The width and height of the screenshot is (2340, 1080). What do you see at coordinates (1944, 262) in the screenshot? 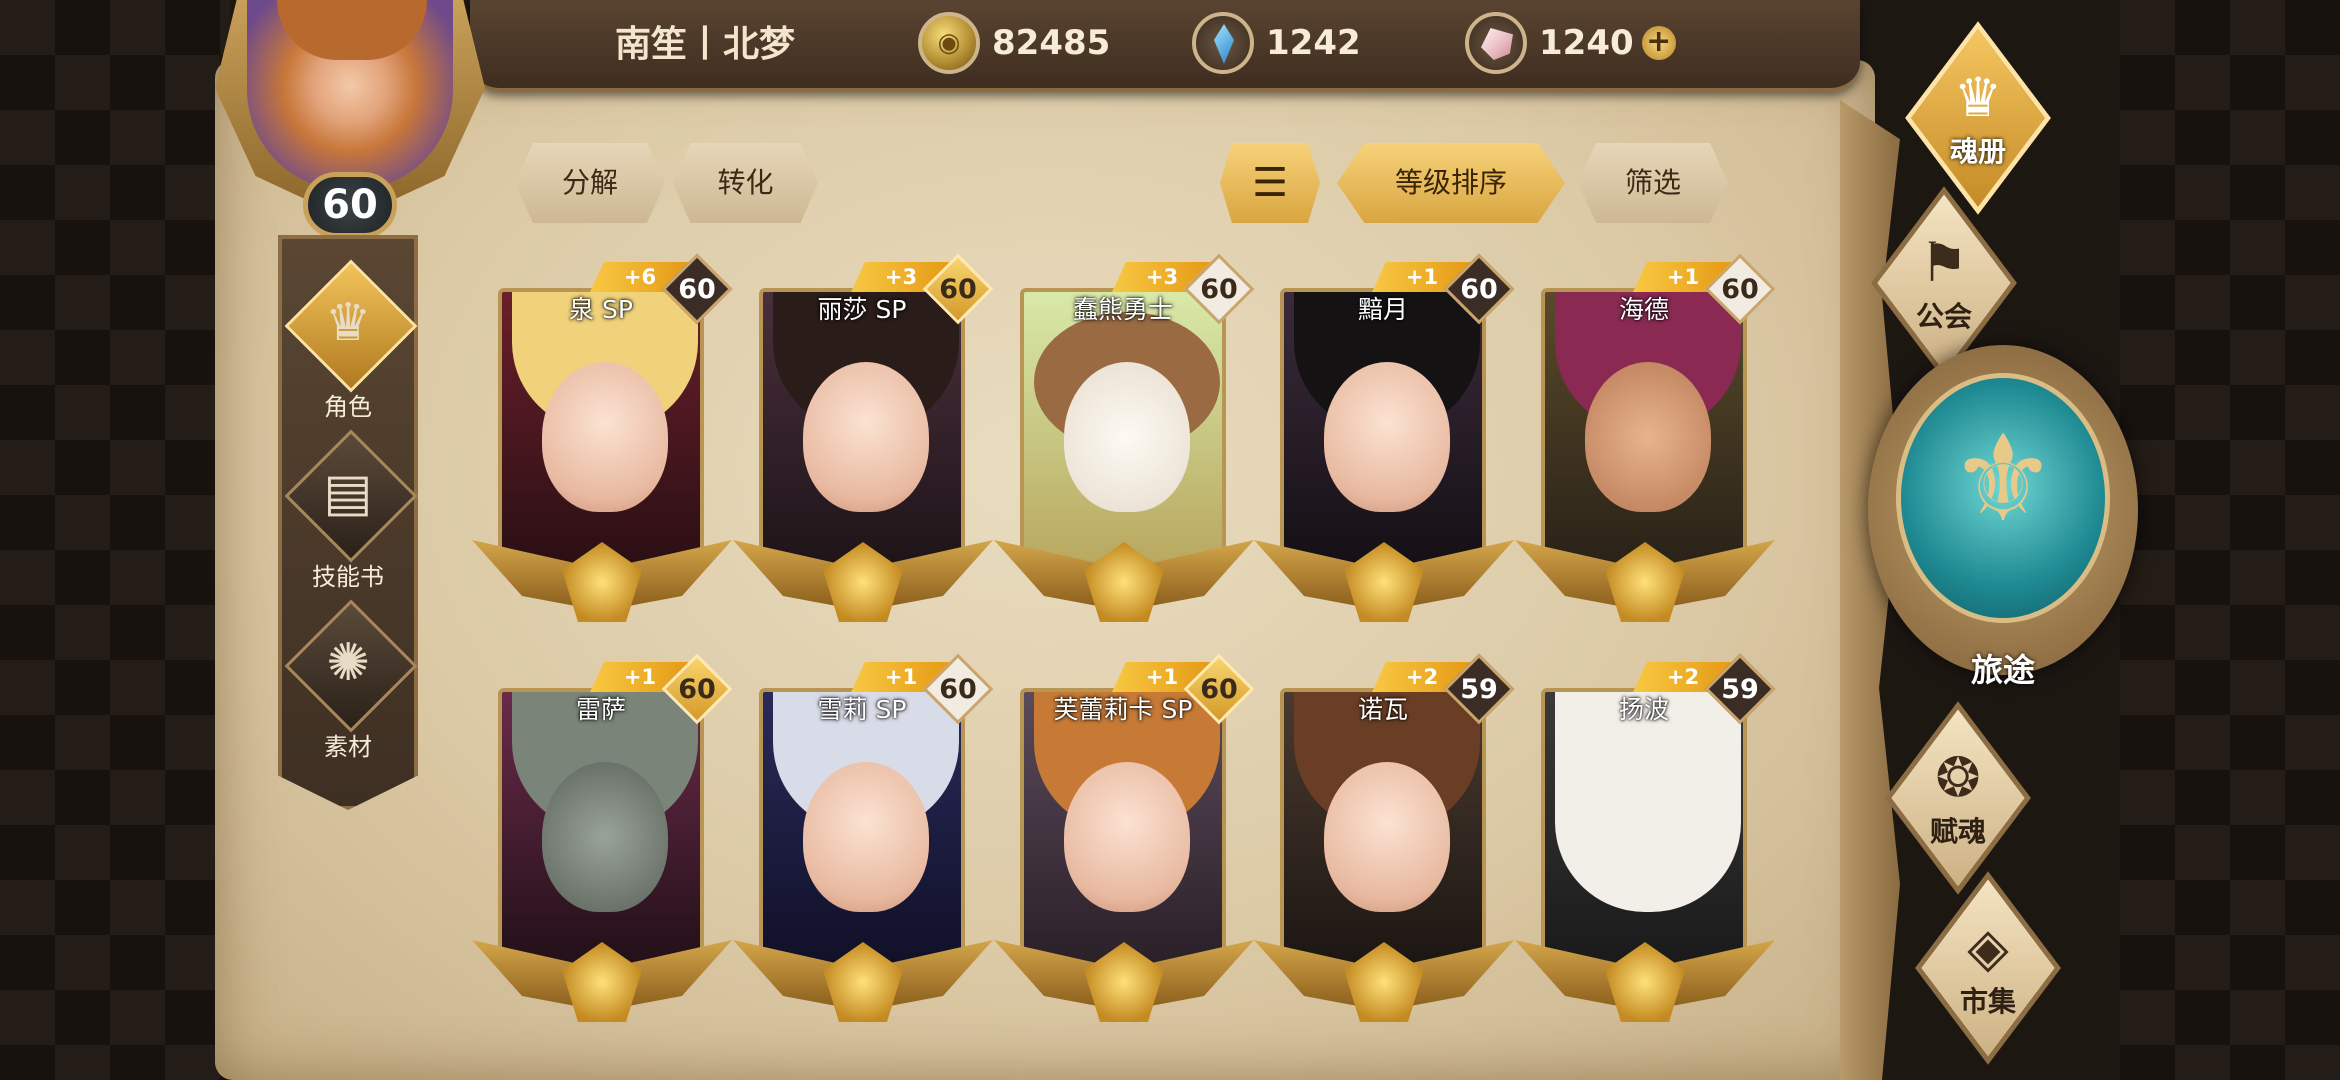
I see `guild-banner-icon: ⚑` at bounding box center [1944, 262].